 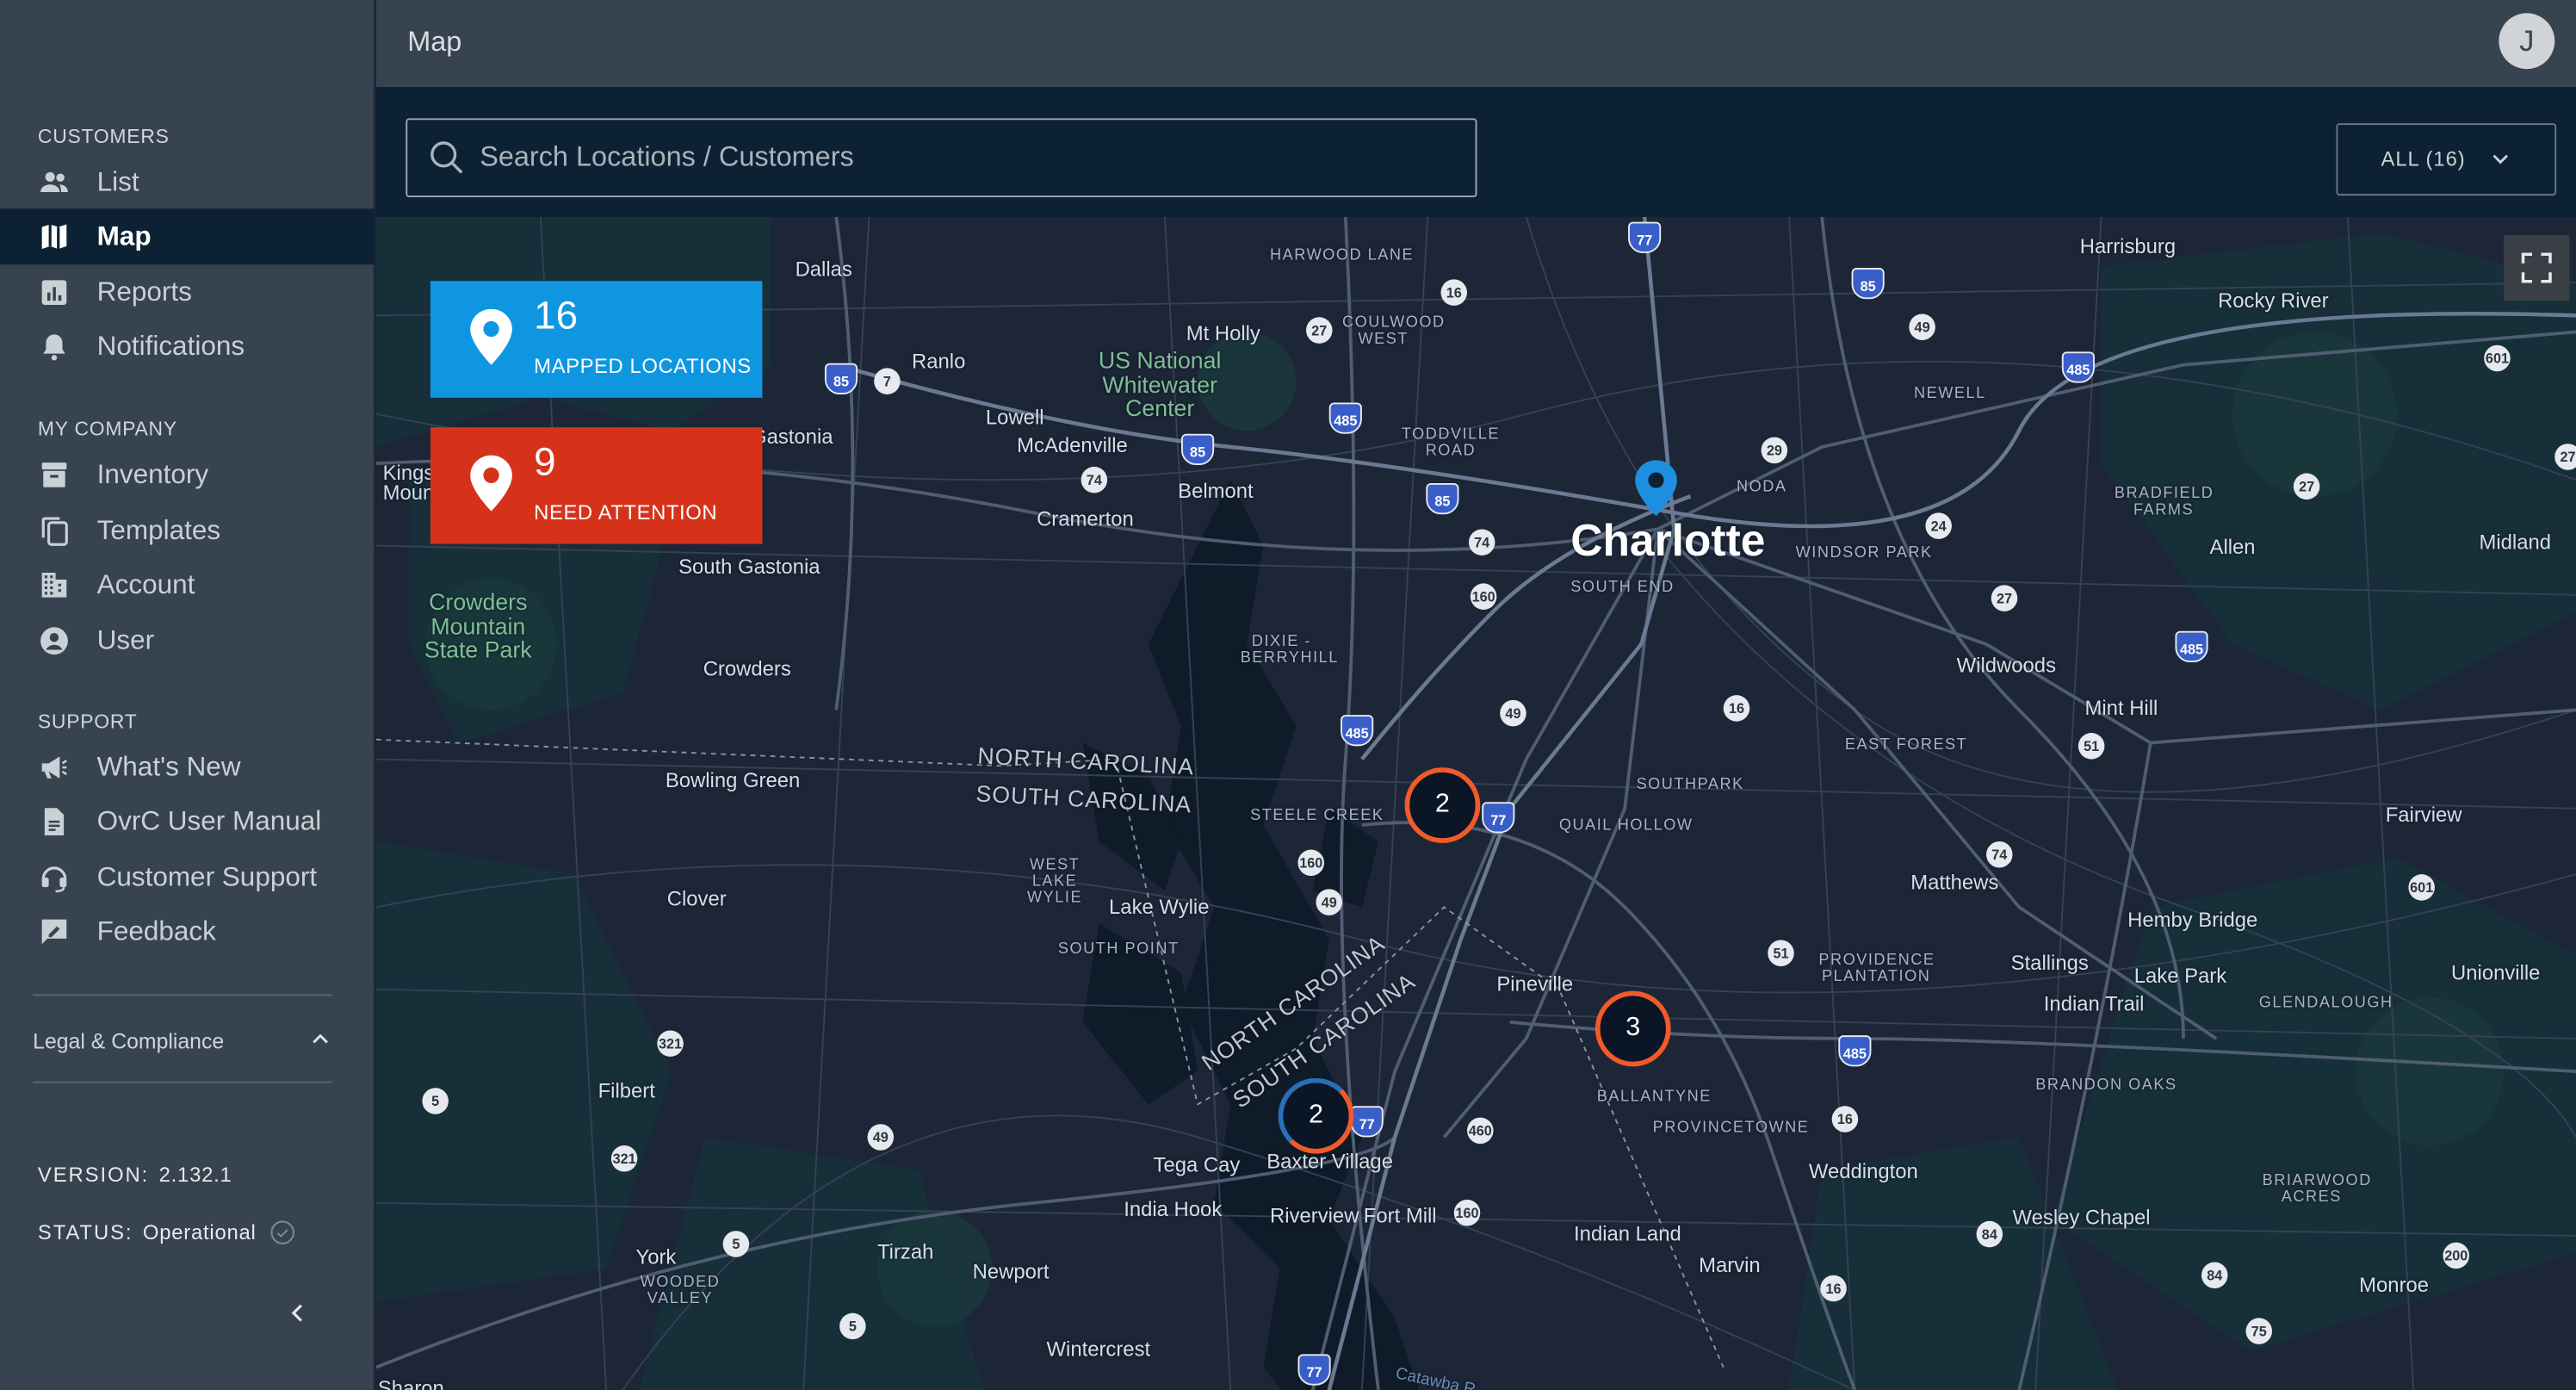 I want to click on nav-label: User, so click(x=125, y=640).